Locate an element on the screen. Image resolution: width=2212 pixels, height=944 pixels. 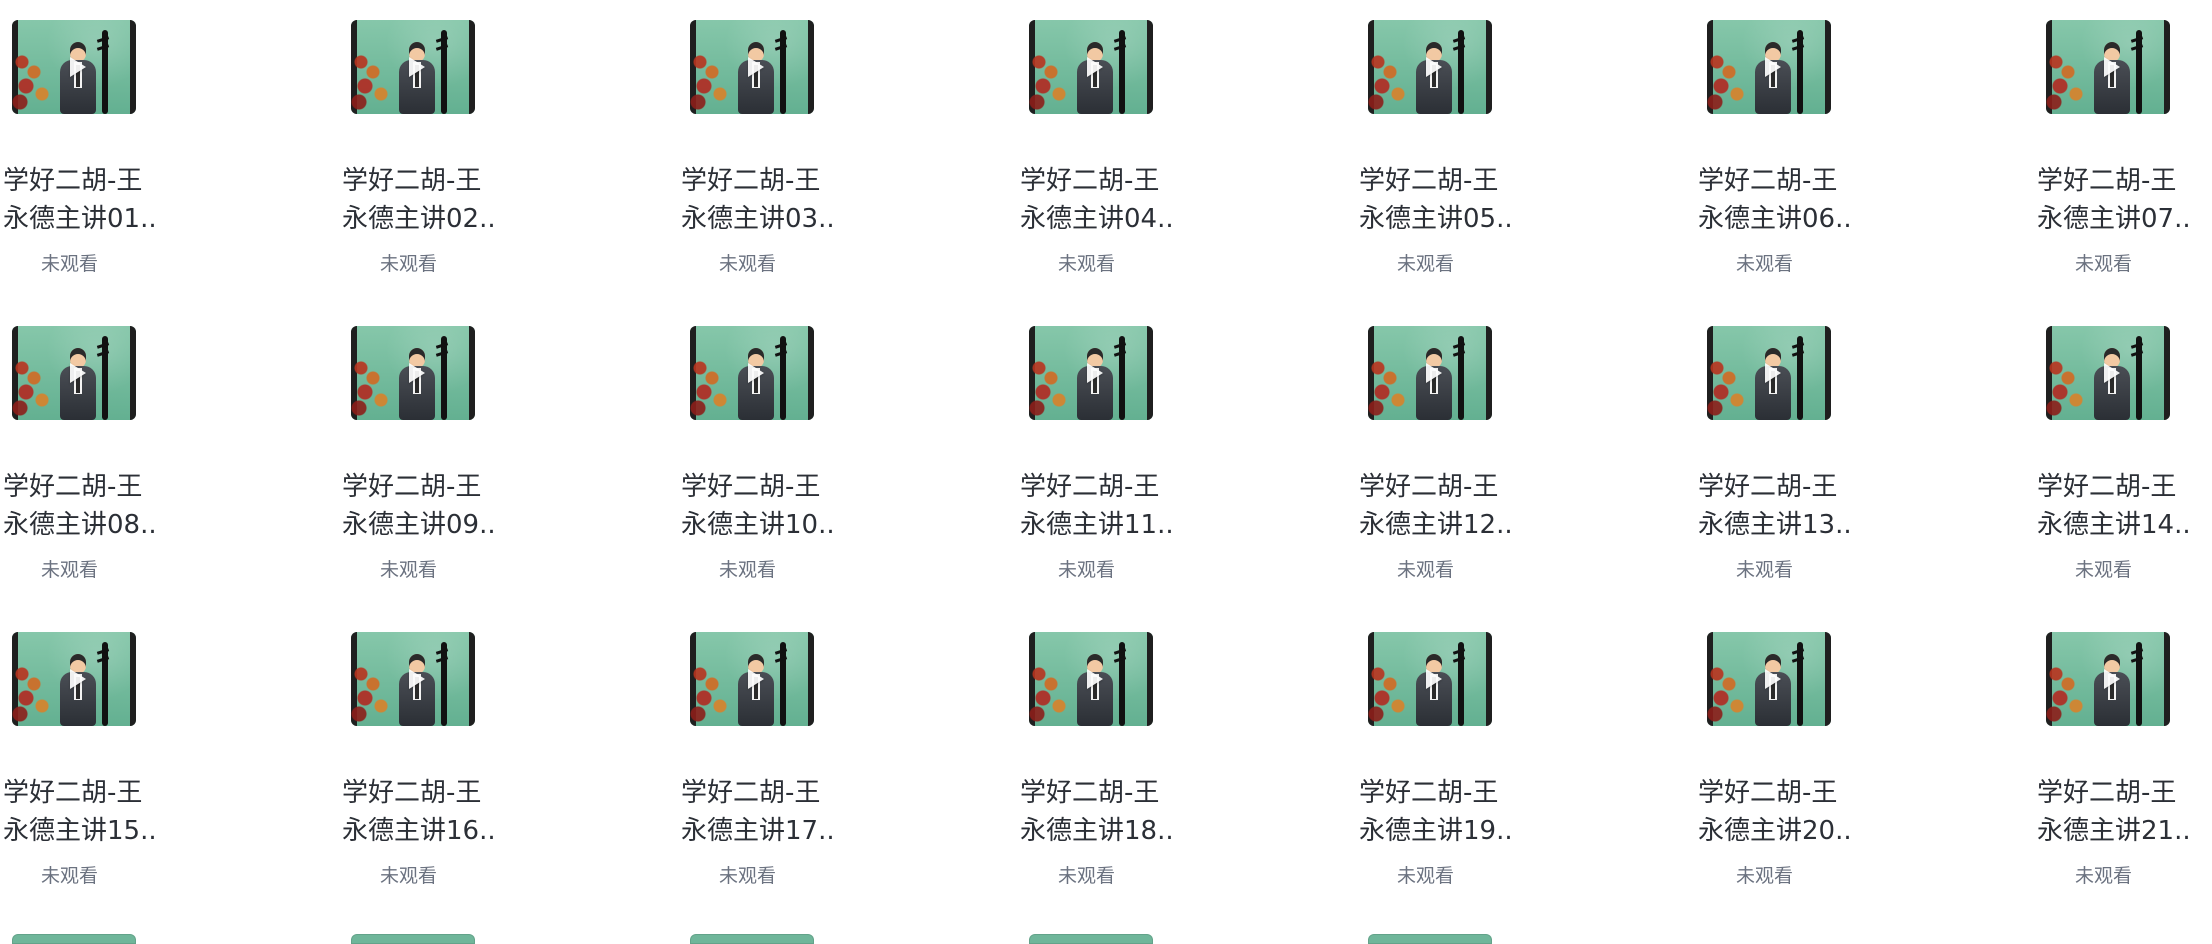
video-title: 学好二胡-王 永德主讲19.. is located at coordinates (1444, 812).